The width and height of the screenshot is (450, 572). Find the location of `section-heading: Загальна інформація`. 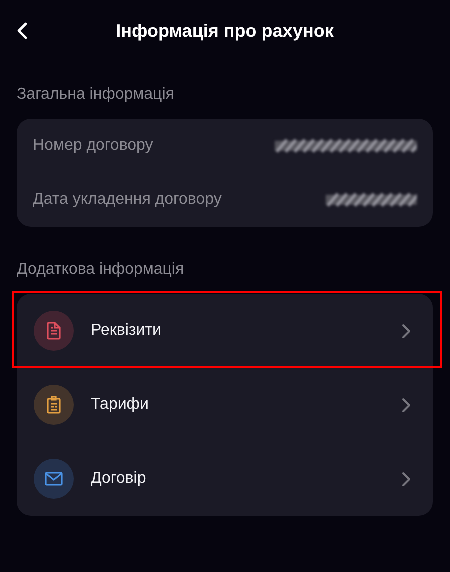

section-heading: Загальна інформація is located at coordinates (95, 94).